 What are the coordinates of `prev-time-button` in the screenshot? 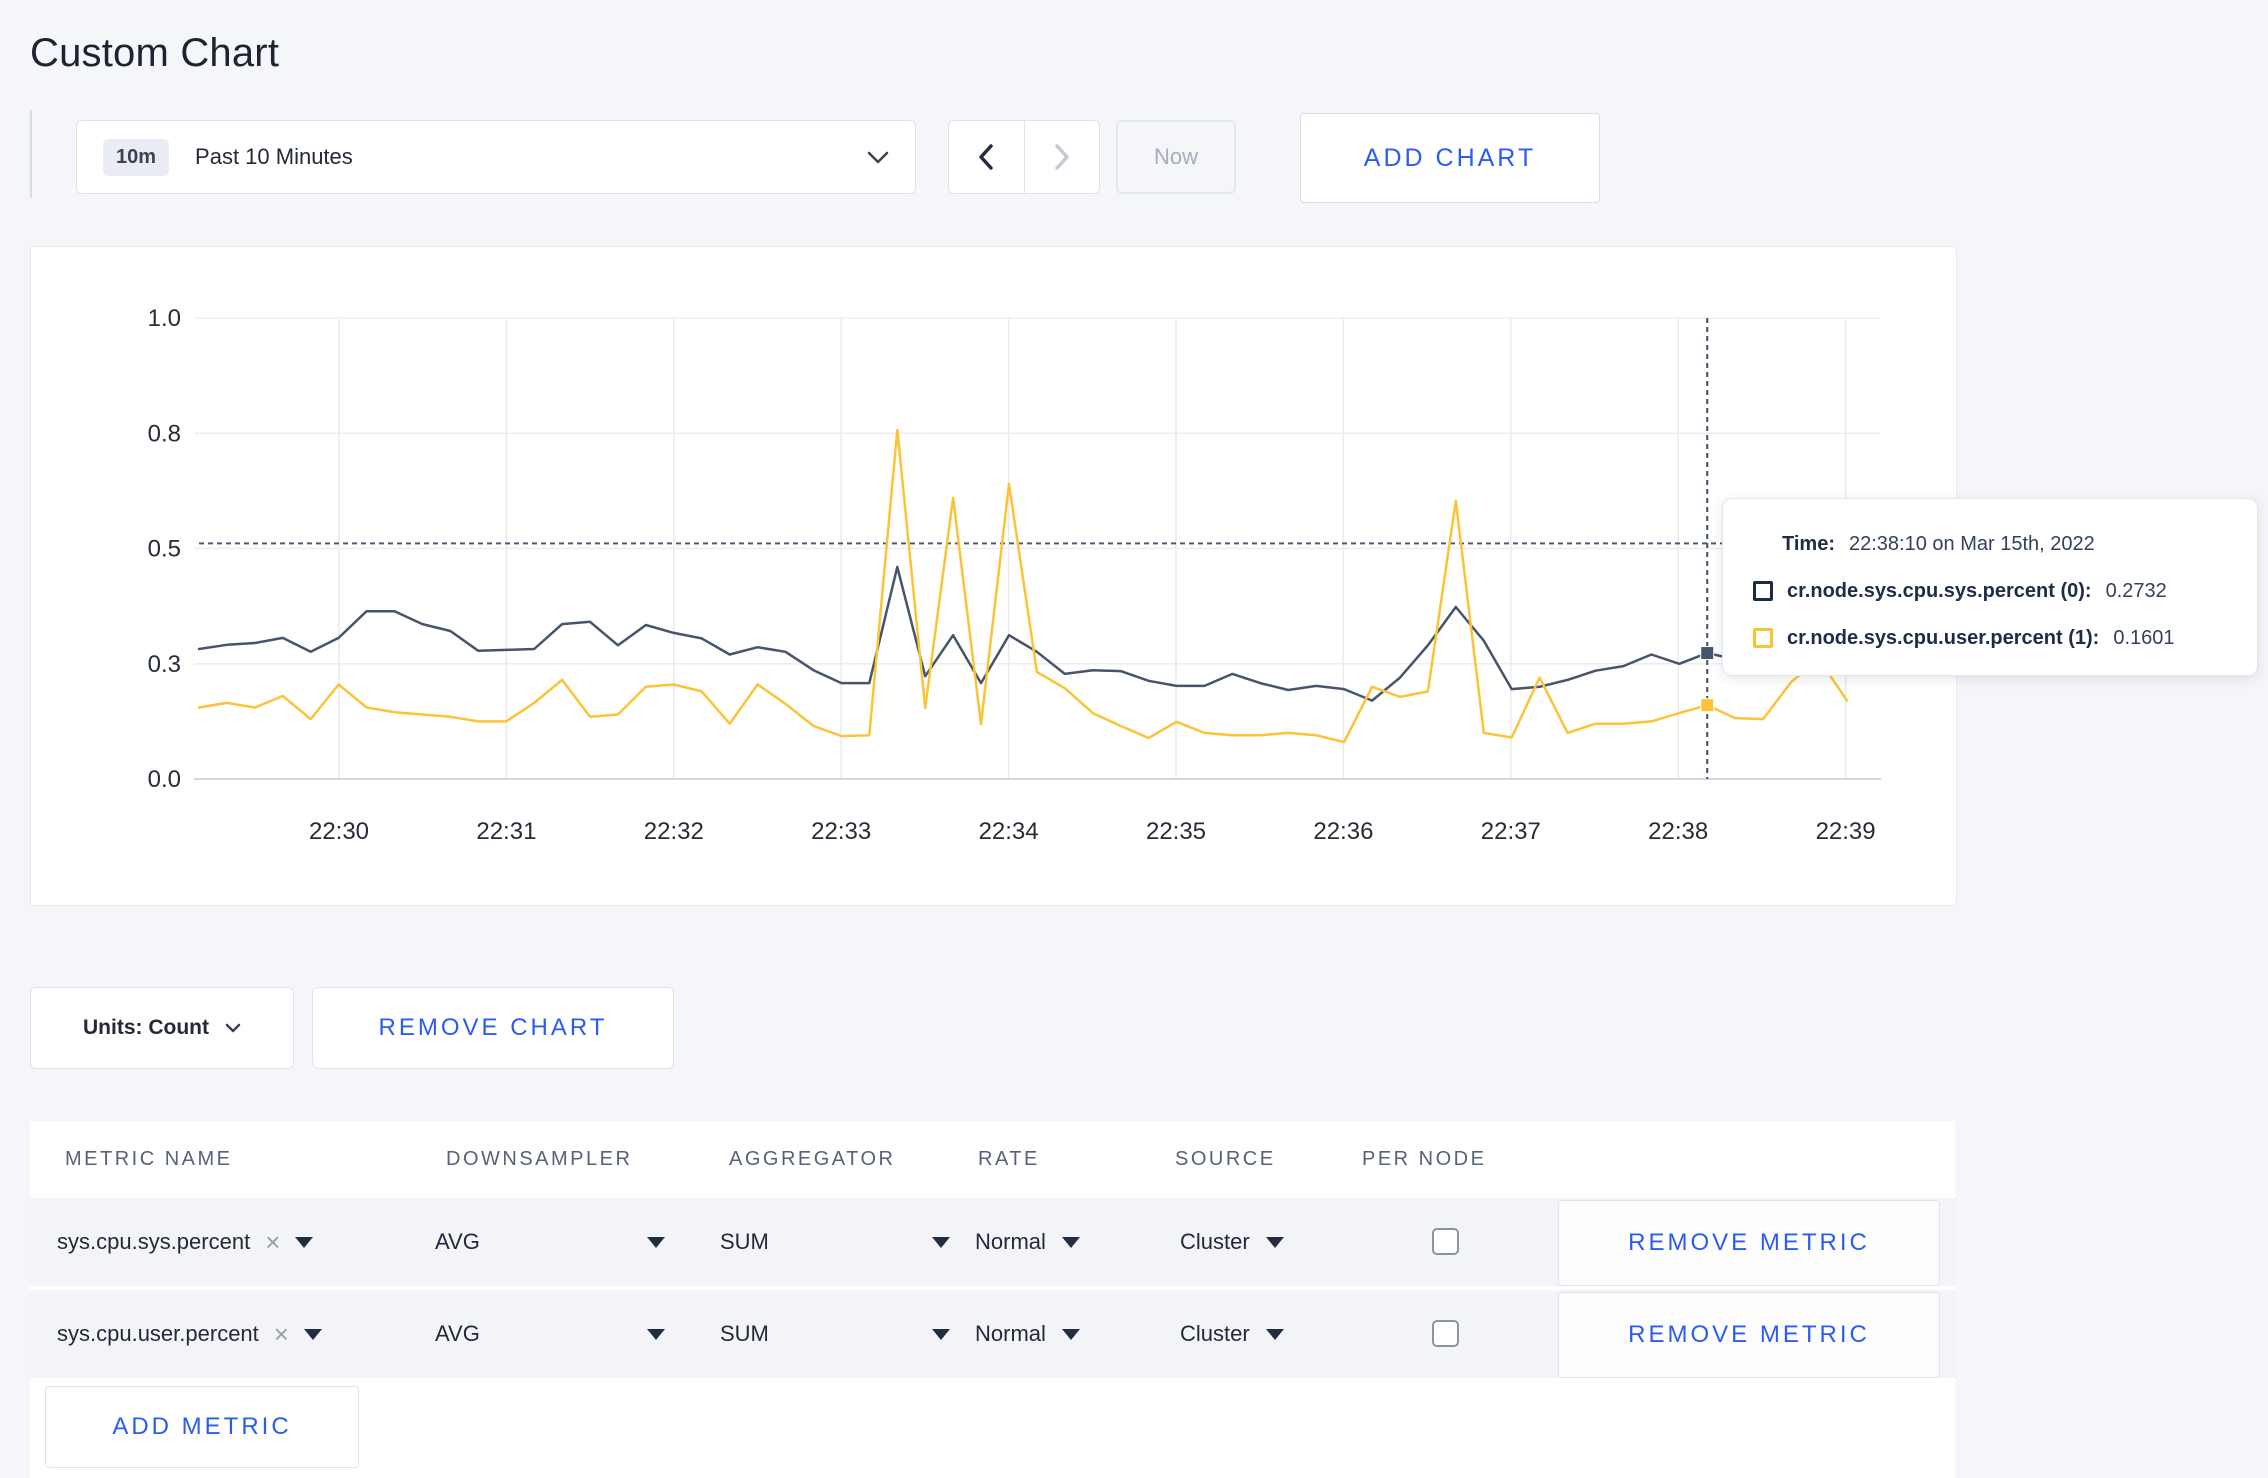 It's located at (987, 157).